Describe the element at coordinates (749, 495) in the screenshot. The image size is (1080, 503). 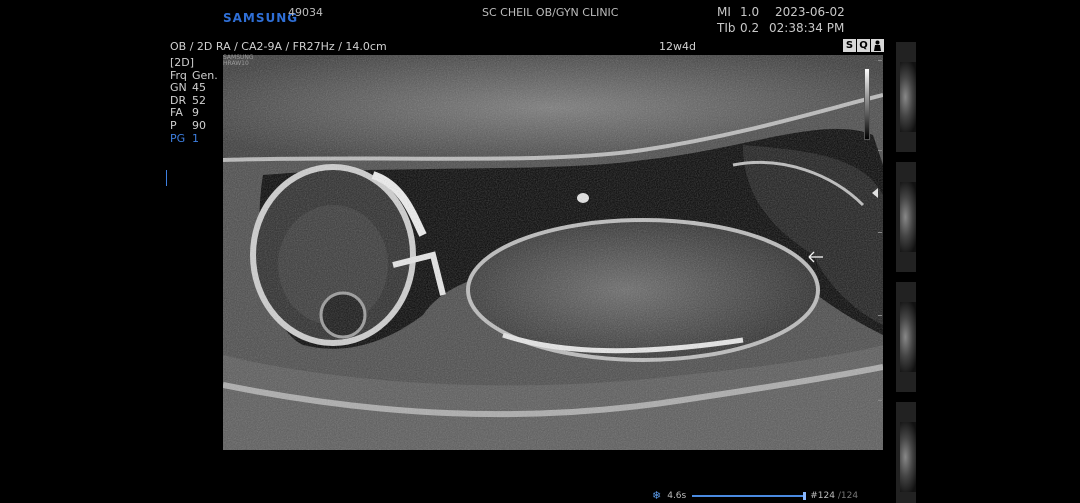
I see `cine-progress` at that location.